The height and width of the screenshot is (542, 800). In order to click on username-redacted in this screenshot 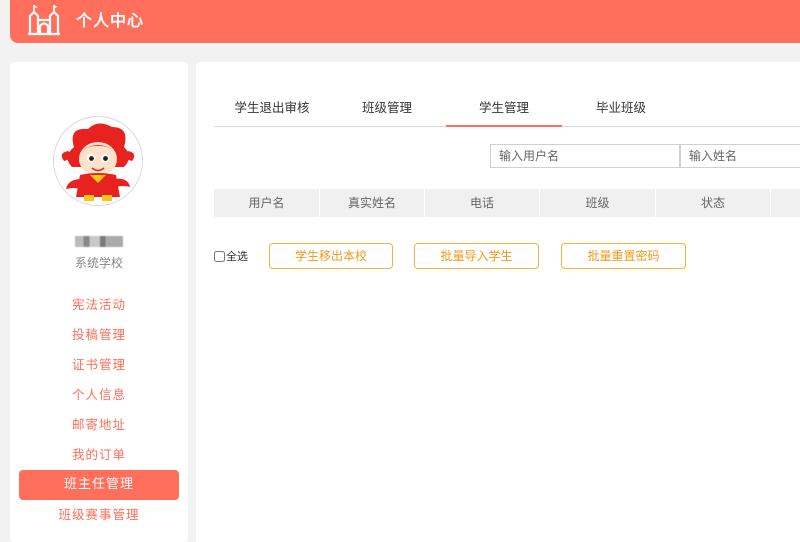, I will do `click(99, 240)`.